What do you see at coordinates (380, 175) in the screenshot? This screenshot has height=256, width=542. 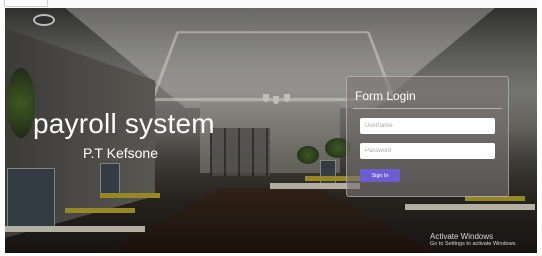 I see `sign-in-button: Sign In` at bounding box center [380, 175].